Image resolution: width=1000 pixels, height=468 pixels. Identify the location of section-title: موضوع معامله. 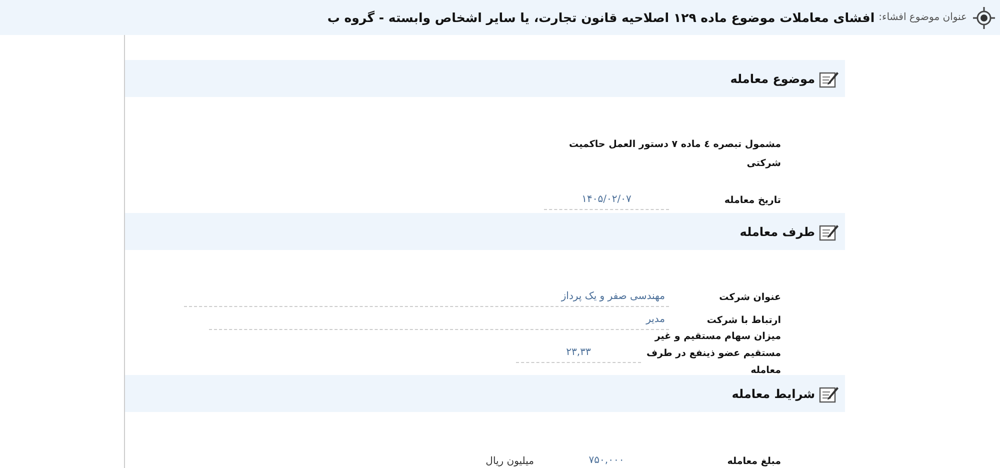
(772, 79).